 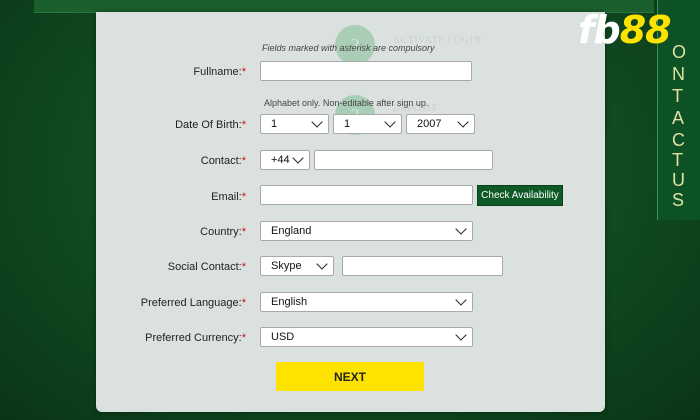 What do you see at coordinates (223, 161) in the screenshot?
I see `contact-label: Contact:*` at bounding box center [223, 161].